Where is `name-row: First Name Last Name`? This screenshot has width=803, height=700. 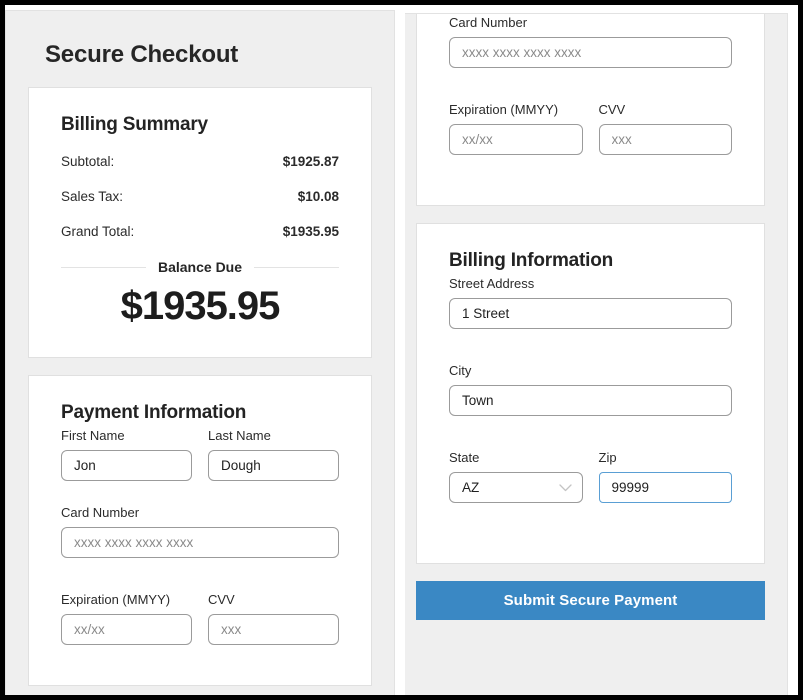 name-row: First Name Last Name is located at coordinates (200, 461).